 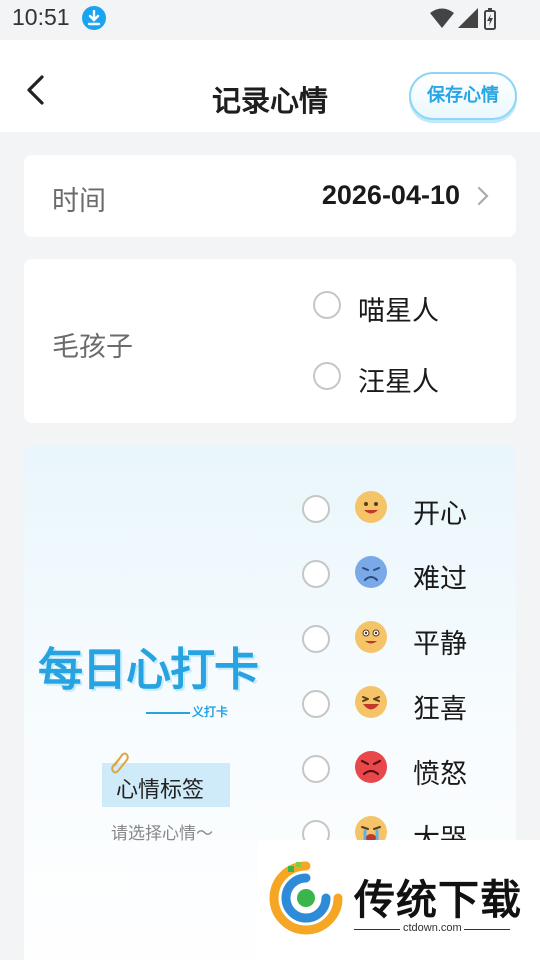 I want to click on radio-happy, so click(x=316, y=509).